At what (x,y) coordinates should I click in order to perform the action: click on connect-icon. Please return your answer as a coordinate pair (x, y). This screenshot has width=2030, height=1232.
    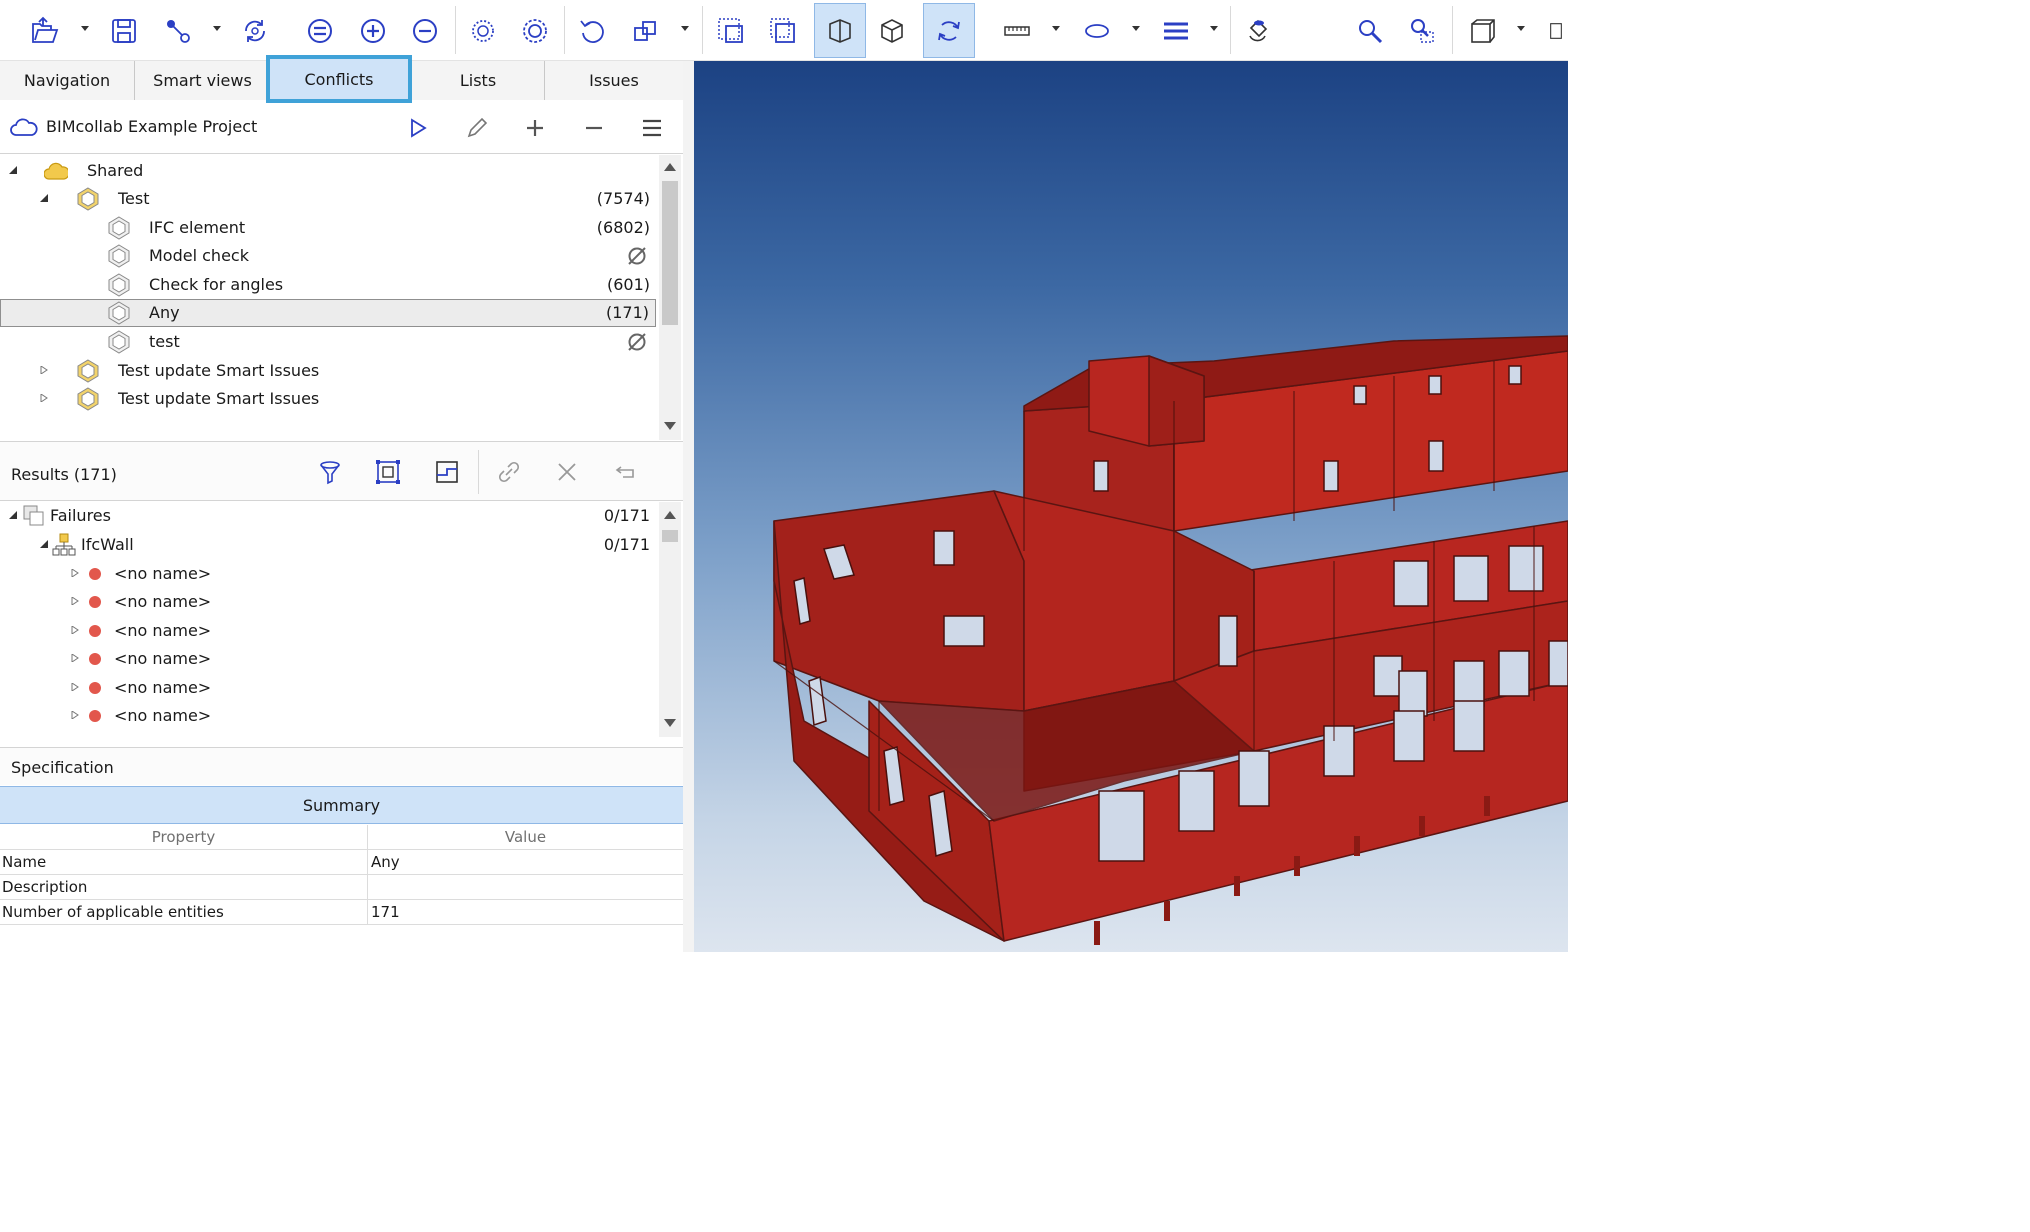
    Looking at the image, I should click on (178, 30).